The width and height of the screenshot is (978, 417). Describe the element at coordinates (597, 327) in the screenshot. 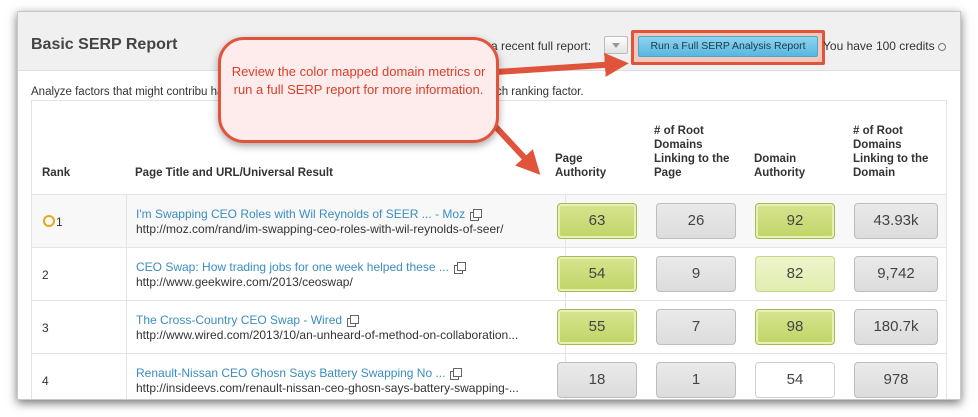

I see `page-authority-value: 55` at that location.